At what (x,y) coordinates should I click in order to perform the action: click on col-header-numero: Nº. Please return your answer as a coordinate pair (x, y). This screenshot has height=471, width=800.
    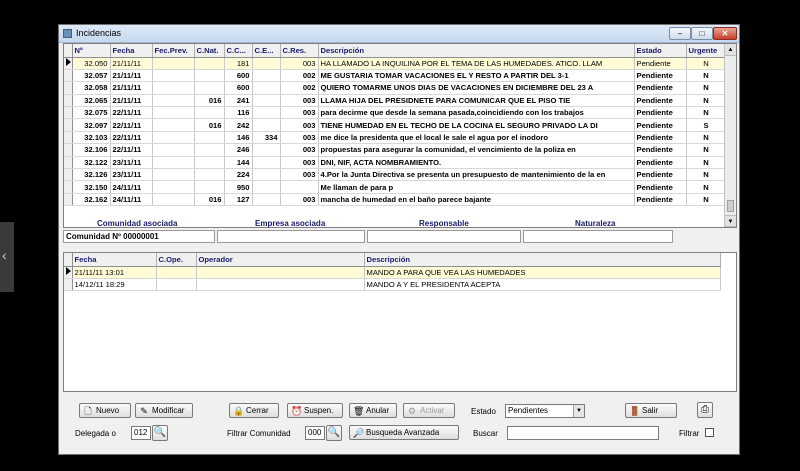
    Looking at the image, I should click on (91, 51).